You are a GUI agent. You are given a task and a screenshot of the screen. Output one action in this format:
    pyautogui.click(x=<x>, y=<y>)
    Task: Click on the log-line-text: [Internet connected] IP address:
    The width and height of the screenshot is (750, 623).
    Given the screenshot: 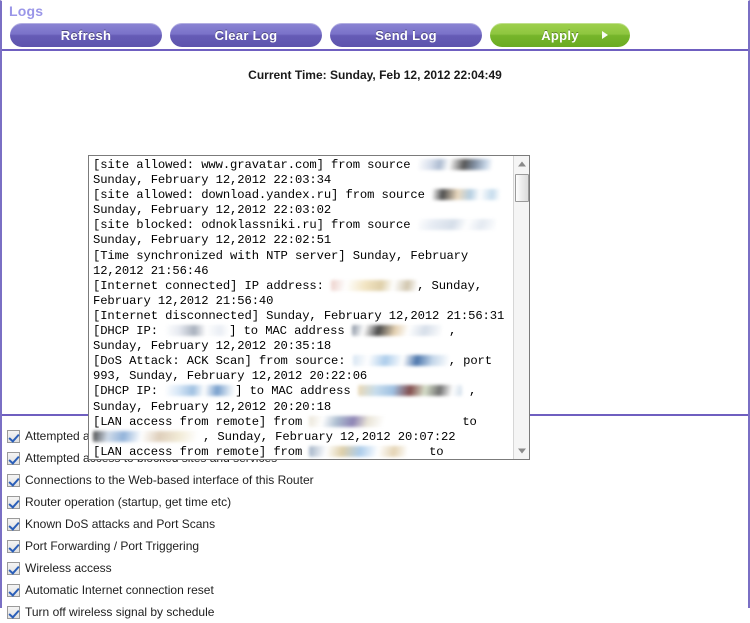 What is the action you would take?
    pyautogui.click(x=212, y=285)
    